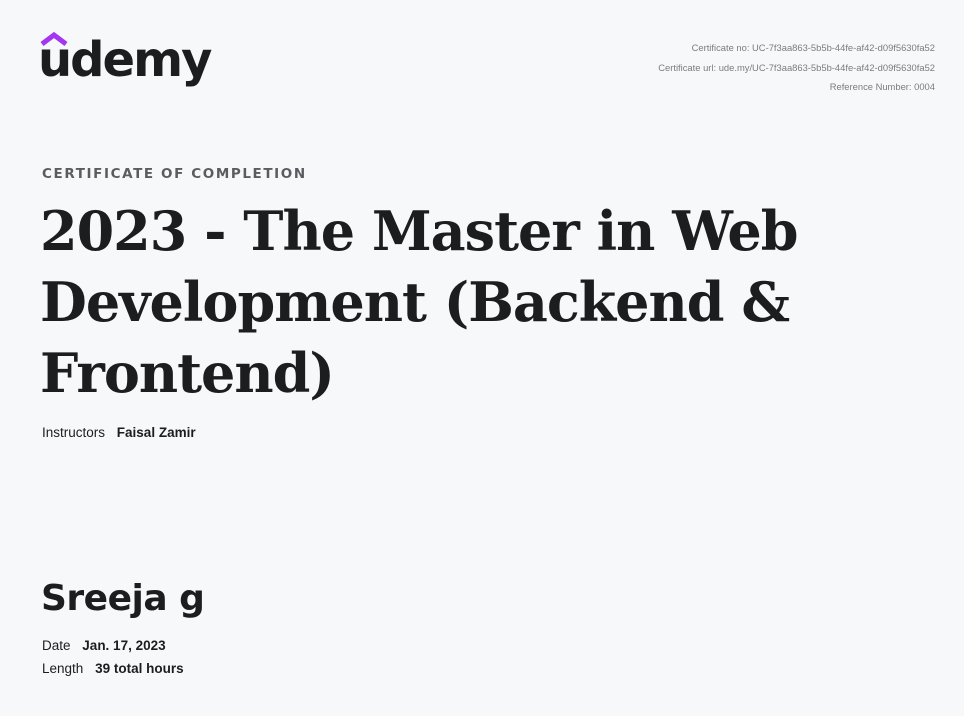 Image resolution: width=964 pixels, height=716 pixels. Describe the element at coordinates (56, 645) in the screenshot. I see `date-label: Date` at that location.